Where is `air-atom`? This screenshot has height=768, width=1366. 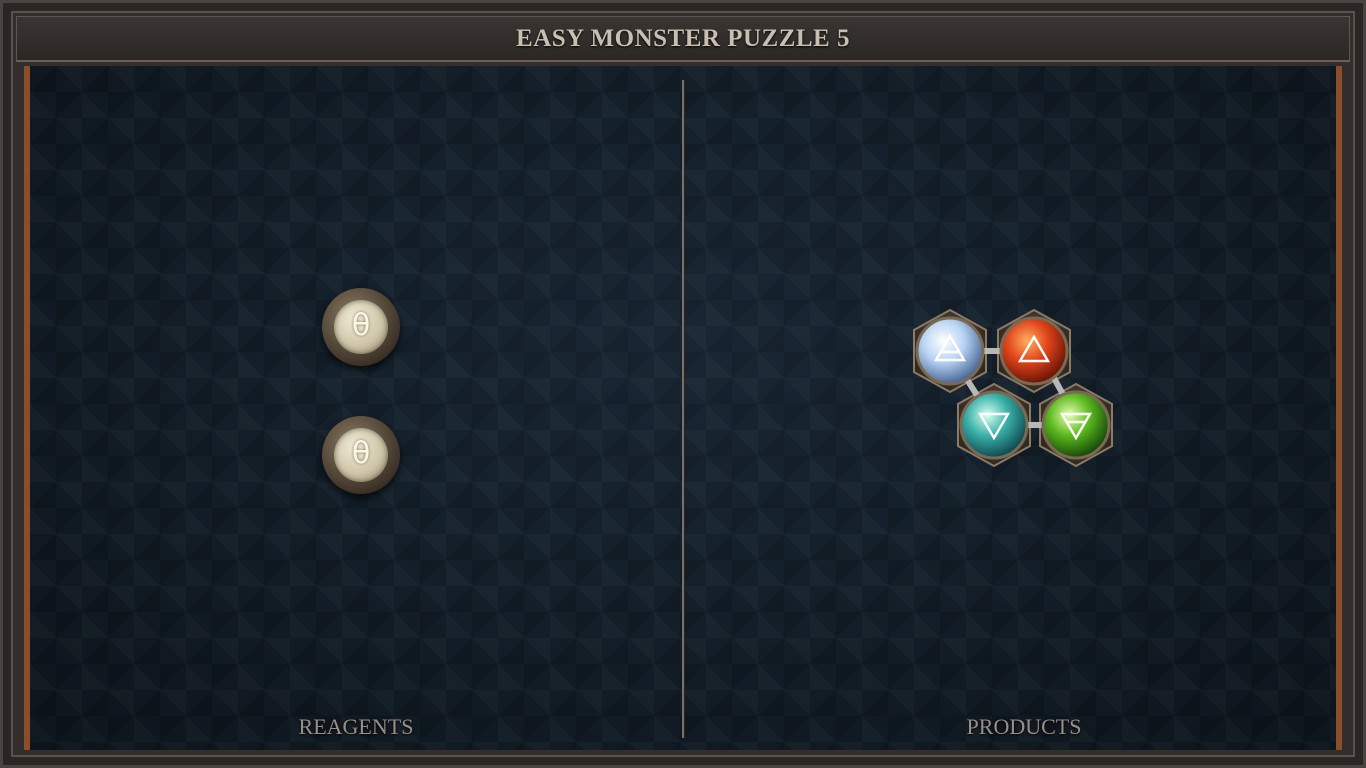 air-atom is located at coordinates (950, 351).